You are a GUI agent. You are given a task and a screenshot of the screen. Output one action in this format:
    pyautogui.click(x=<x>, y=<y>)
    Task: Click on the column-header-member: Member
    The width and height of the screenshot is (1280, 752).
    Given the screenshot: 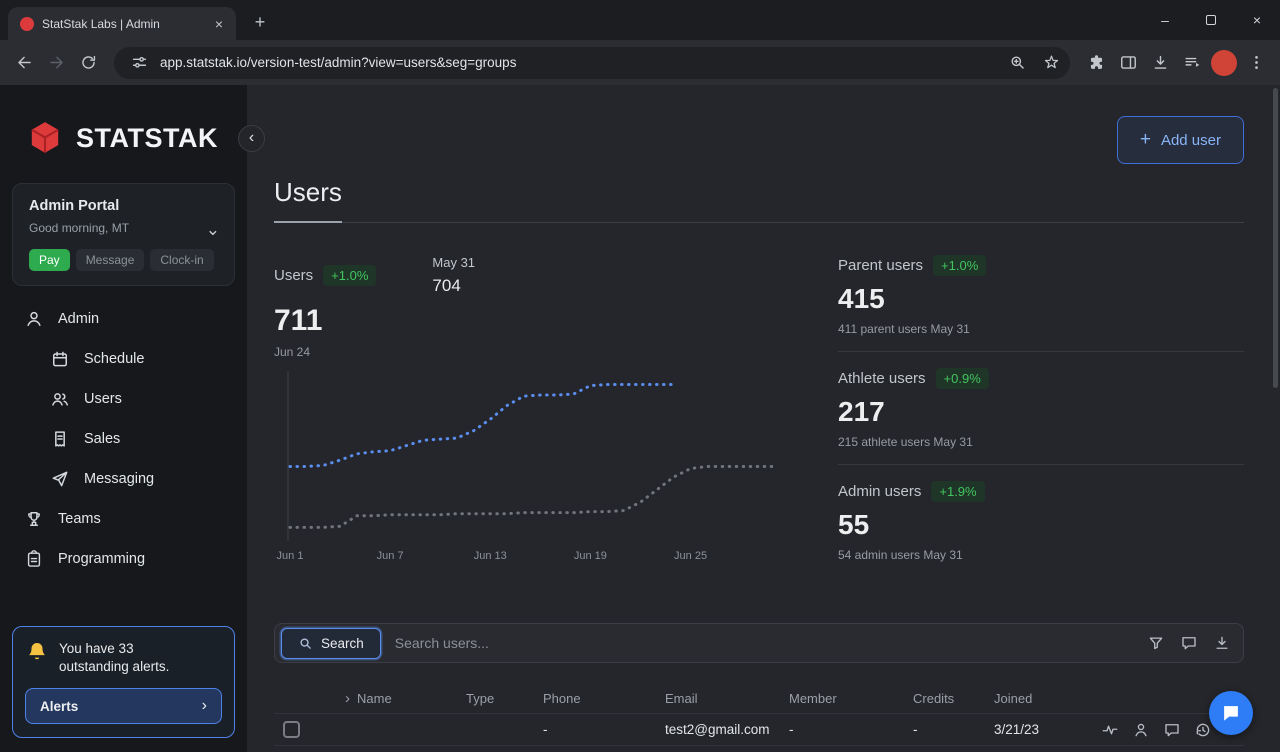 What is the action you would take?
    pyautogui.click(x=851, y=698)
    